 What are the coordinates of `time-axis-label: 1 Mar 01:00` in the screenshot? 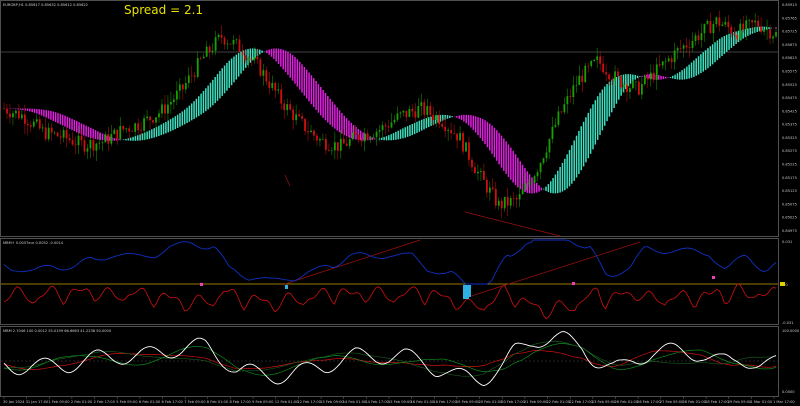 It's located at (761, 402).